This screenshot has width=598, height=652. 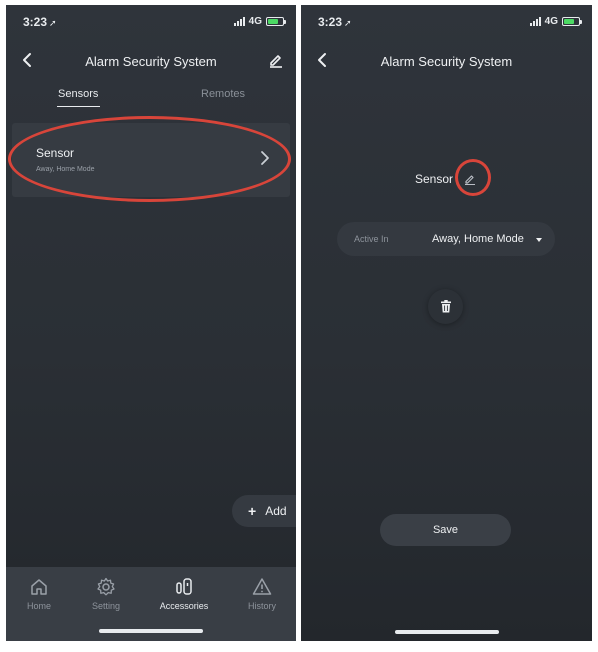 What do you see at coordinates (151, 98) in the screenshot?
I see `tab-bar: Sensors Remotes` at bounding box center [151, 98].